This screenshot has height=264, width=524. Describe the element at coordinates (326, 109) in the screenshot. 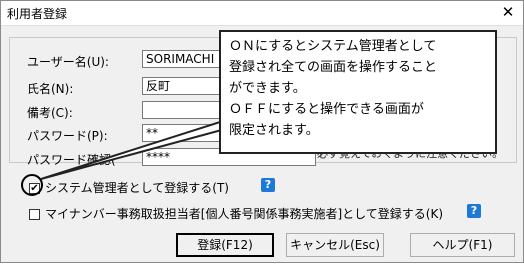

I see `callout-line: ＯＦＦにすると操作できる画面が` at that location.